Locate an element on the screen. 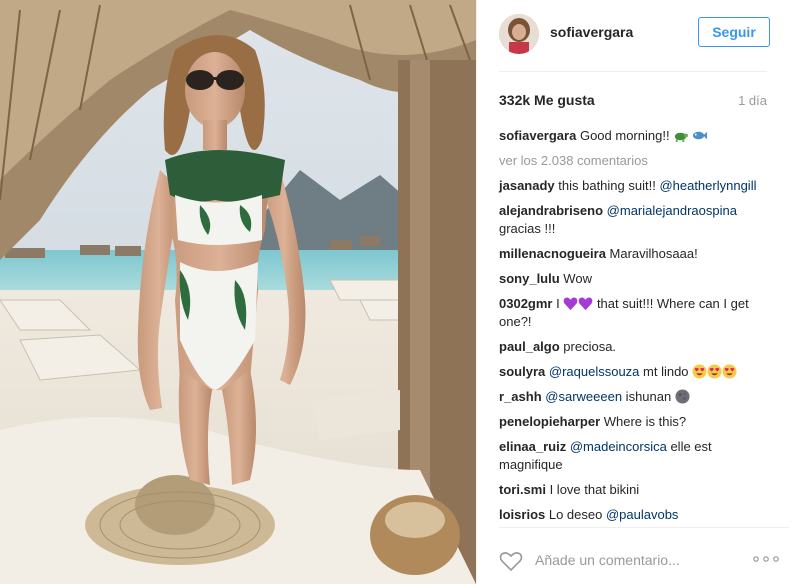 The height and width of the screenshot is (584, 797). comment-row: soulyra @raquelssouza mt lindo is located at coordinates (634, 372).